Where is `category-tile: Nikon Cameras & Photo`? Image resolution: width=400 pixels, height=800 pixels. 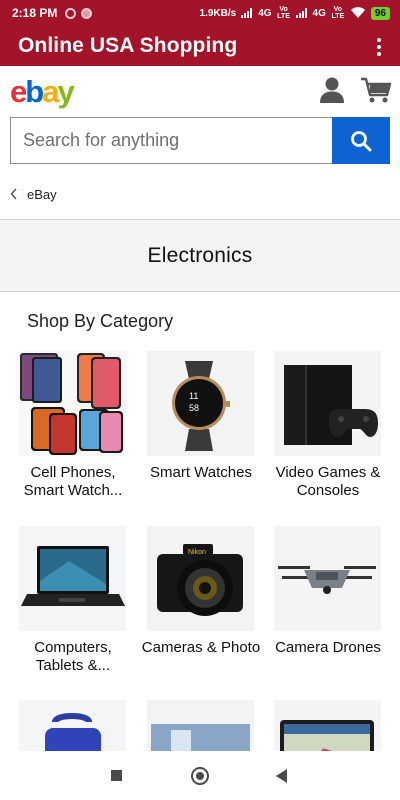
category-tile: Nikon Cameras & Photo is located at coordinates (201, 591).